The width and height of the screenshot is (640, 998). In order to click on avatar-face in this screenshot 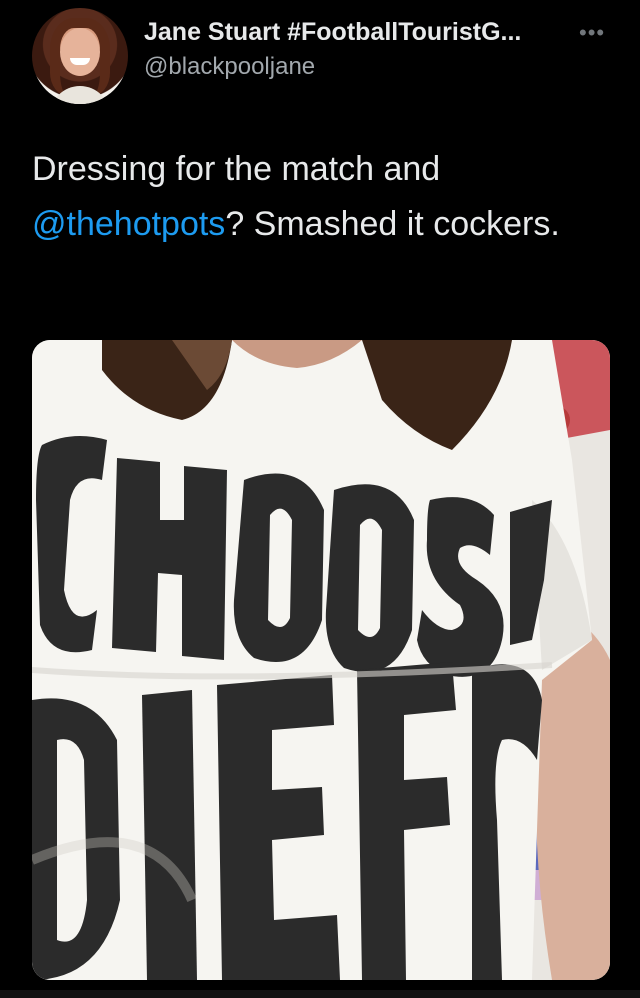, I will do `click(80, 52)`.